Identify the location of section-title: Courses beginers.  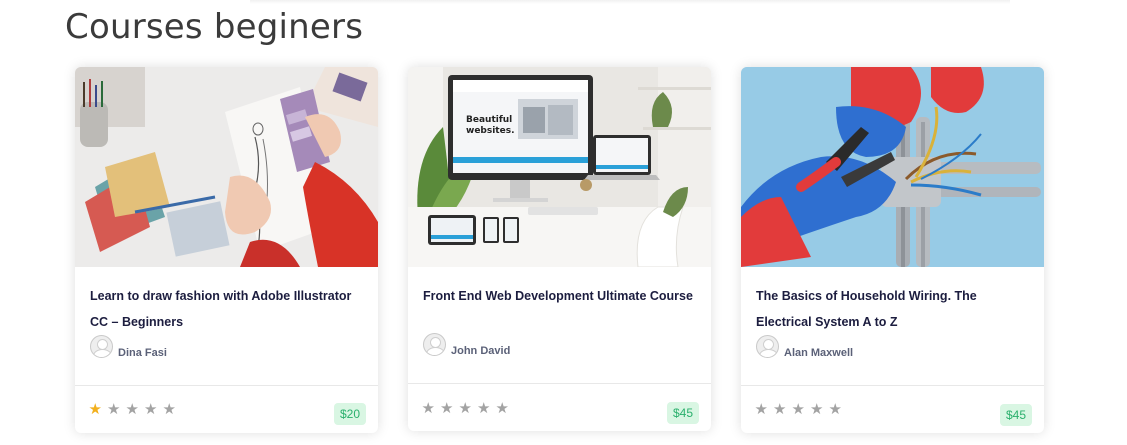
(214, 27).